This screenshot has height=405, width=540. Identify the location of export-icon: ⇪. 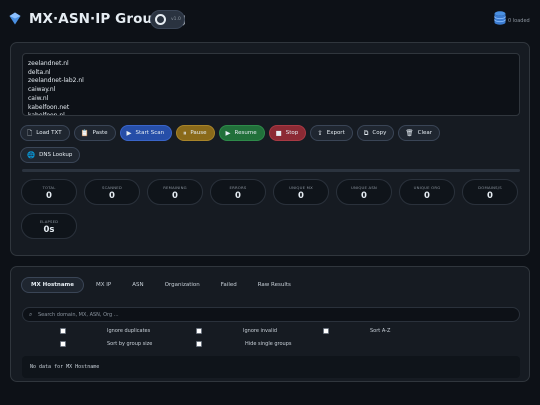
(320, 132).